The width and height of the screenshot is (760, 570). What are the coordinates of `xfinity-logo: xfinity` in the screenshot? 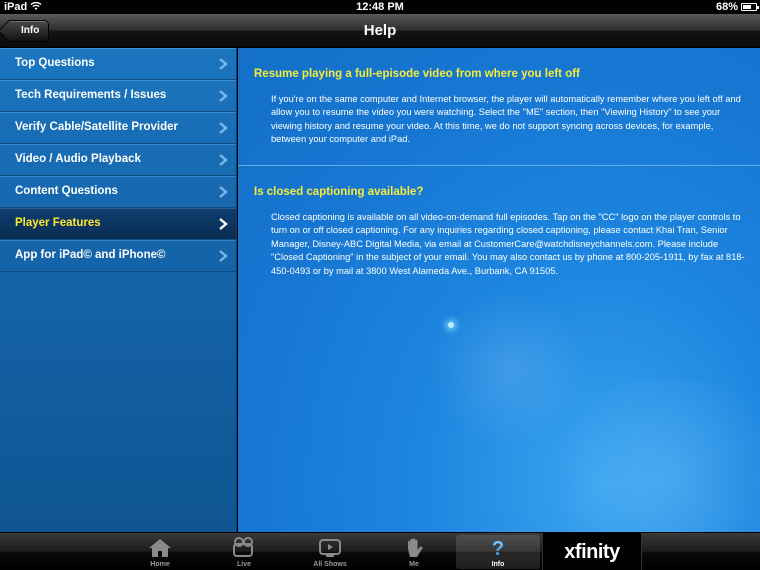 It's located at (592, 551).